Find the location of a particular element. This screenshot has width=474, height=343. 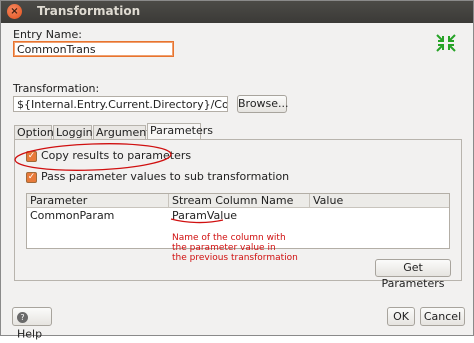

help-icon: ? is located at coordinates (22, 317).